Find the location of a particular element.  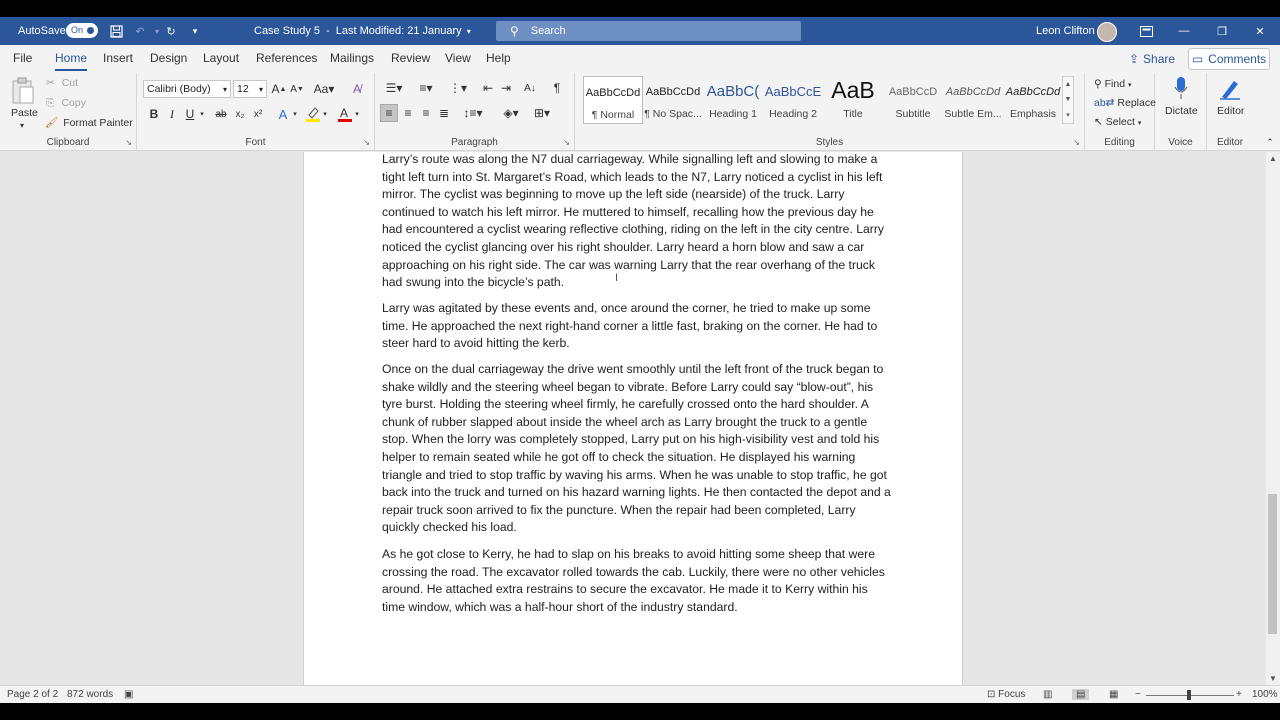

tab-home: Home is located at coordinates (71, 61).